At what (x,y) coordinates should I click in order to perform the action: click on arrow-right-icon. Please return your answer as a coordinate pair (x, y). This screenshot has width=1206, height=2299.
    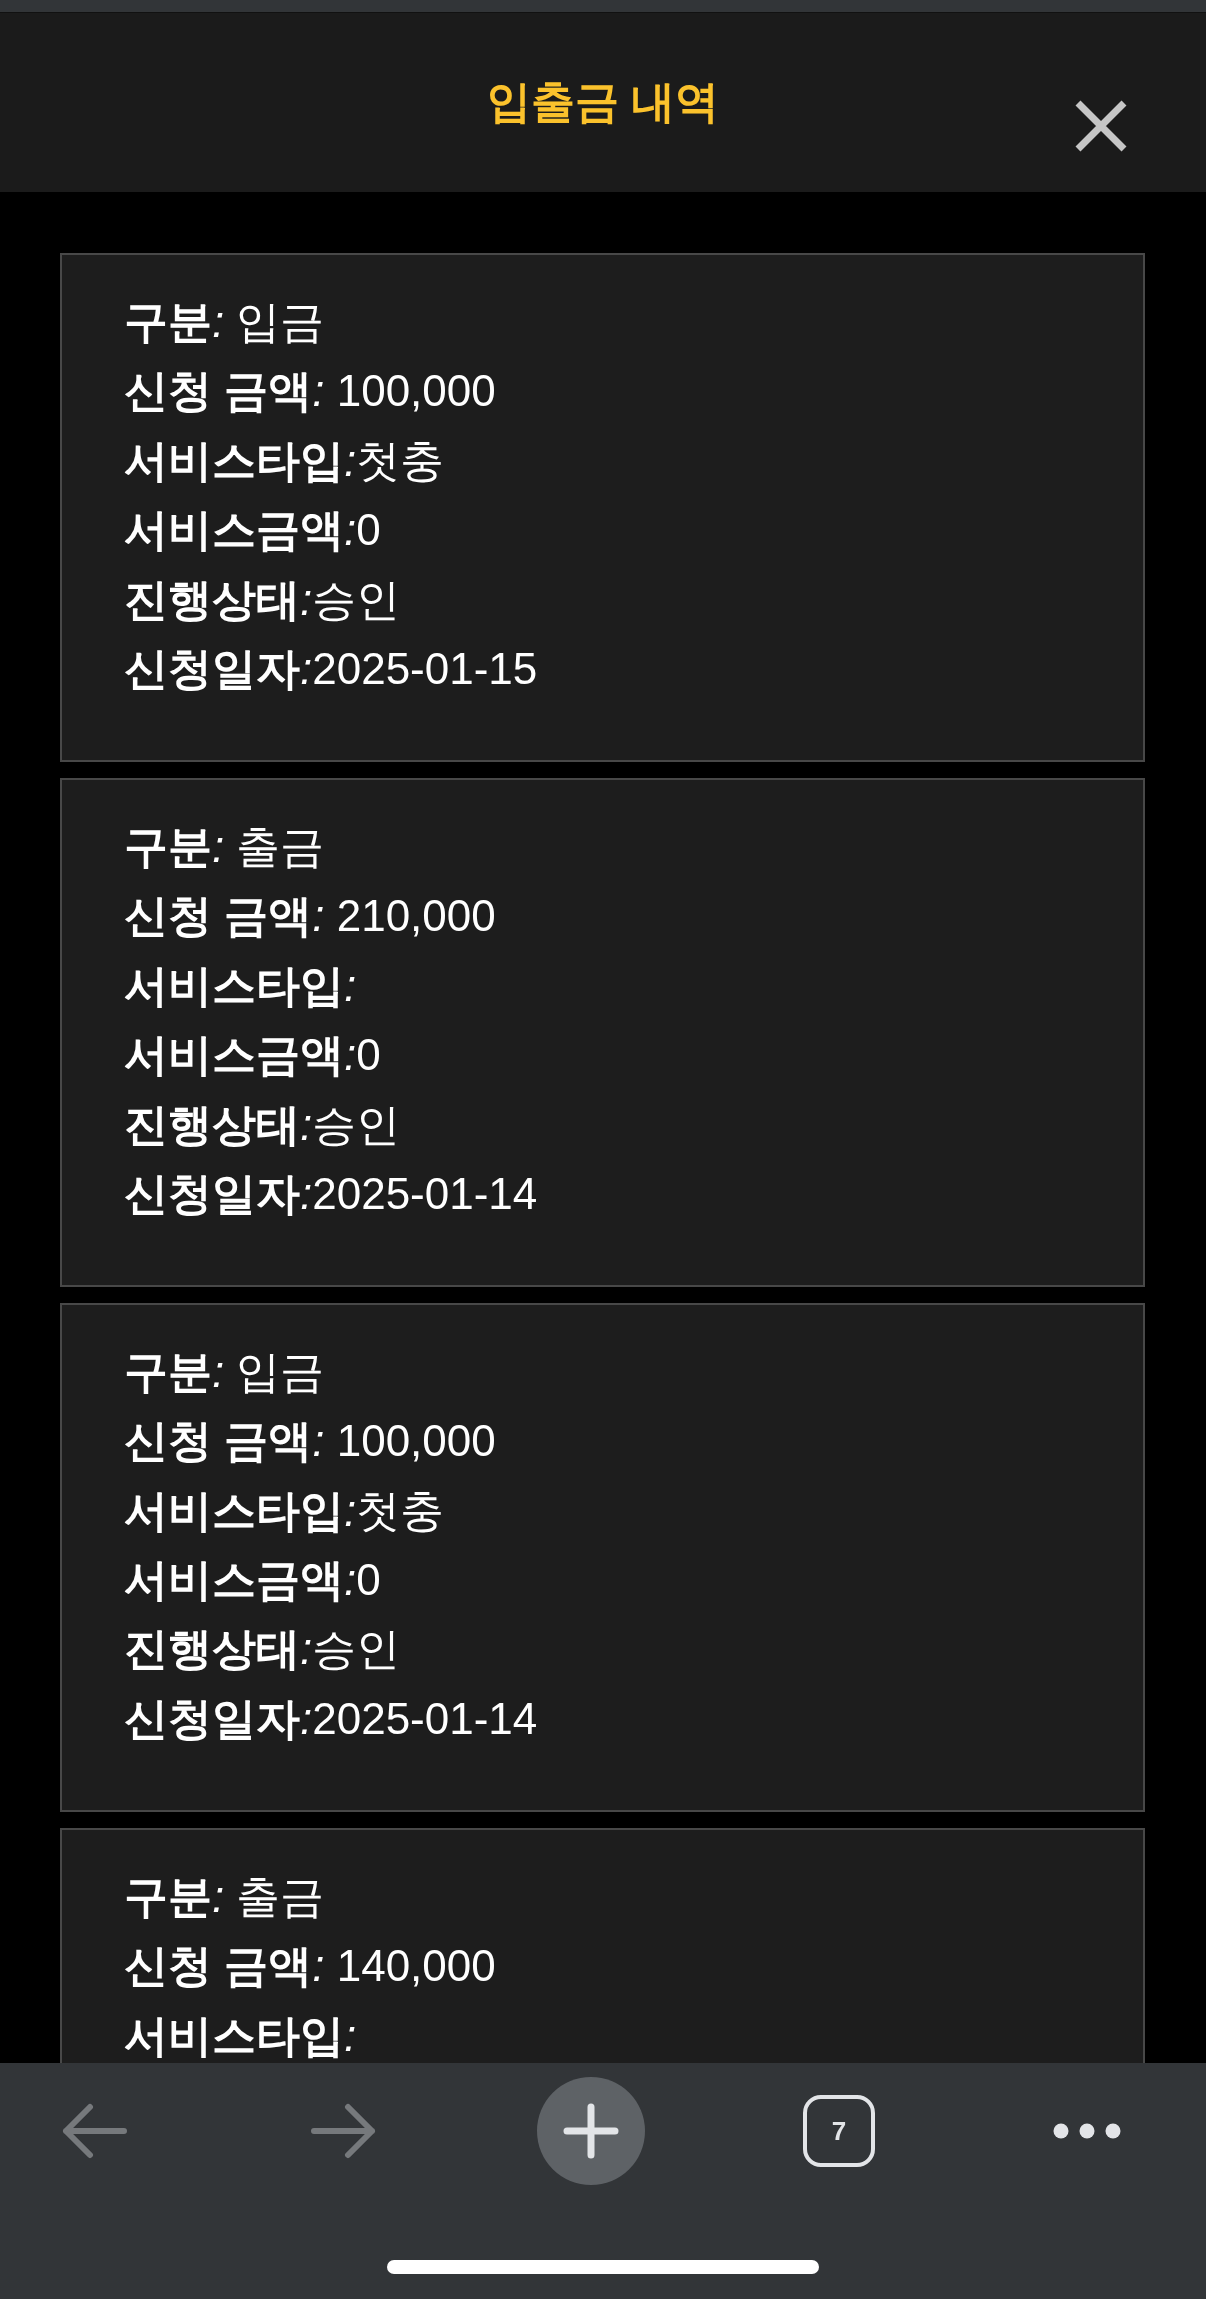
    Looking at the image, I should click on (343, 2131).